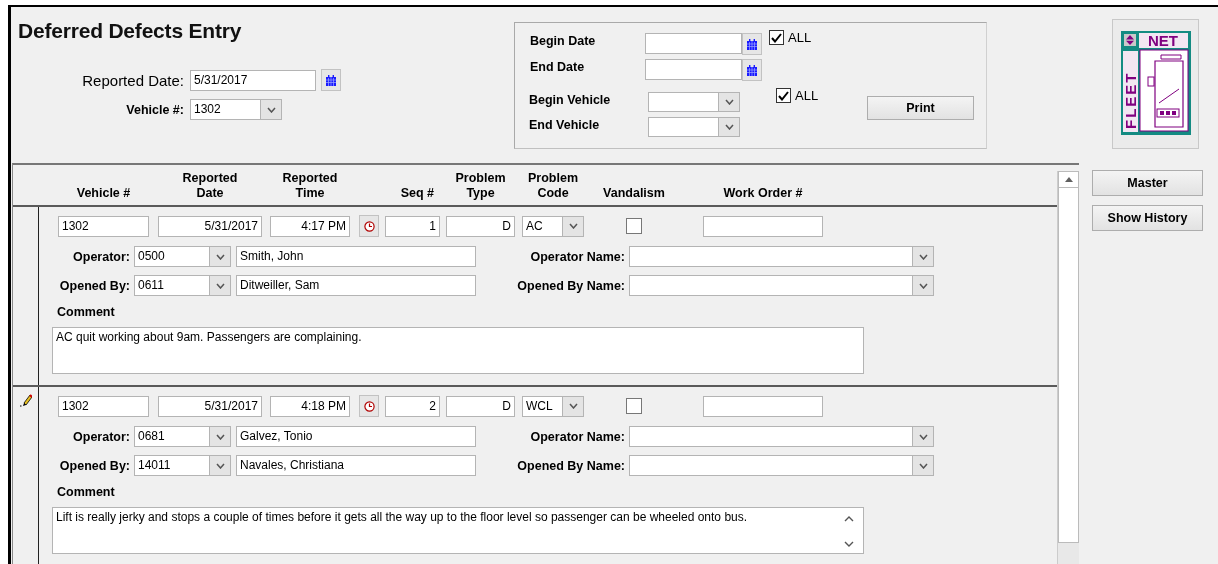 The height and width of the screenshot is (564, 1218). I want to click on operator-code-dropdown: 0500, so click(182, 256).